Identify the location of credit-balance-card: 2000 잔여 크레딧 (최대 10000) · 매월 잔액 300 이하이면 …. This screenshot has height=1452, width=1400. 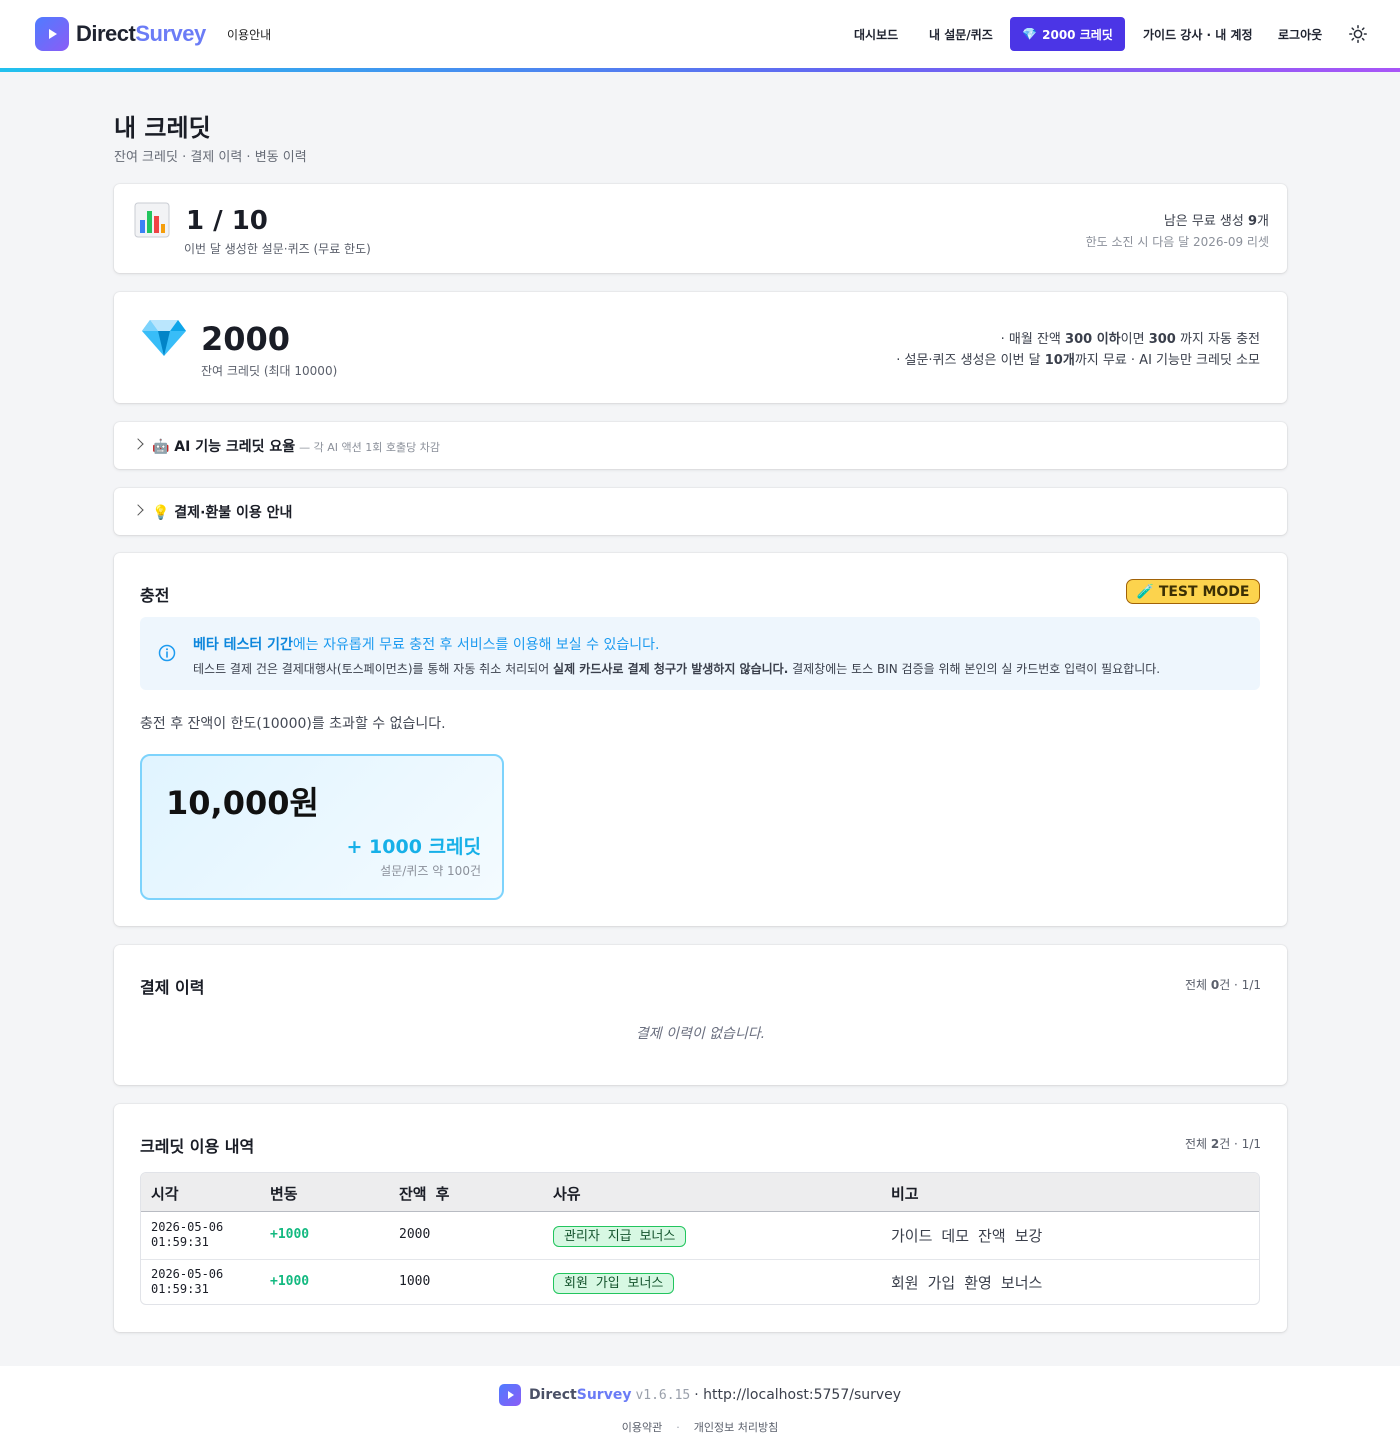
(700, 347).